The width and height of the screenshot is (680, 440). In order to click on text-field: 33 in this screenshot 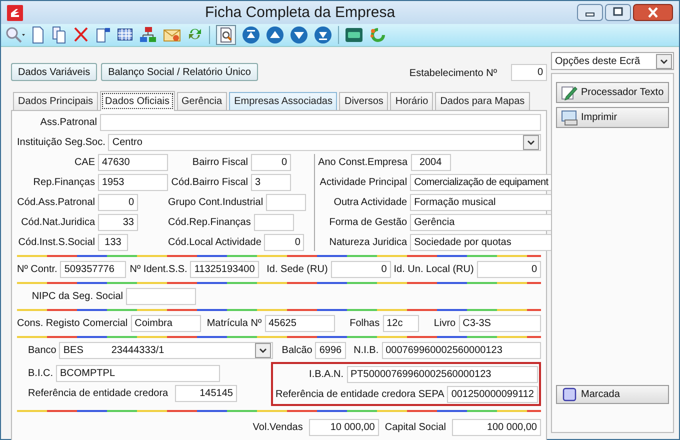, I will do `click(118, 222)`.